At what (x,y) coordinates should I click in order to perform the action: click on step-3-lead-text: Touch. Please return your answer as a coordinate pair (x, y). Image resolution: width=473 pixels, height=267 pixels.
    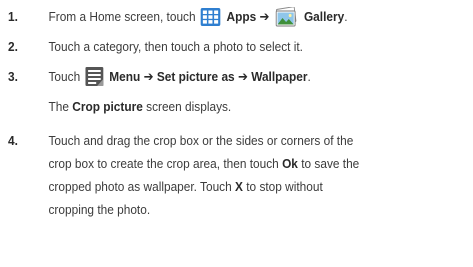
    Looking at the image, I should click on (64, 76).